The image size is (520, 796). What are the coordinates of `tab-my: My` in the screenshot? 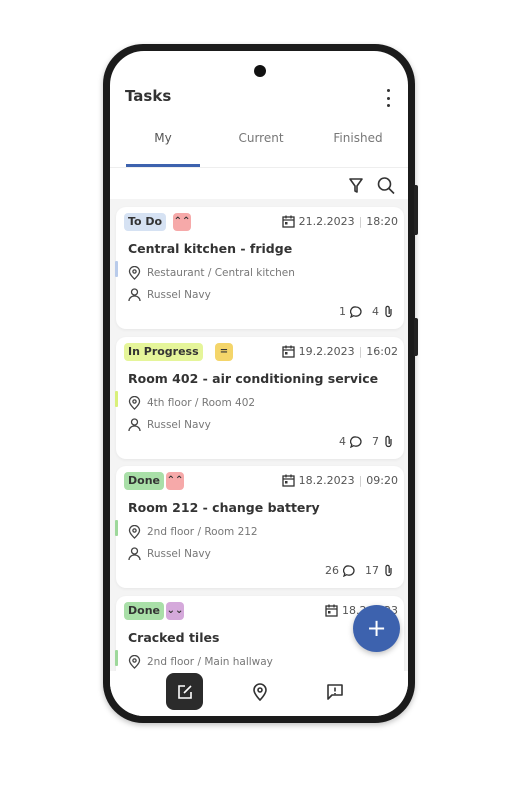 It's located at (163, 138).